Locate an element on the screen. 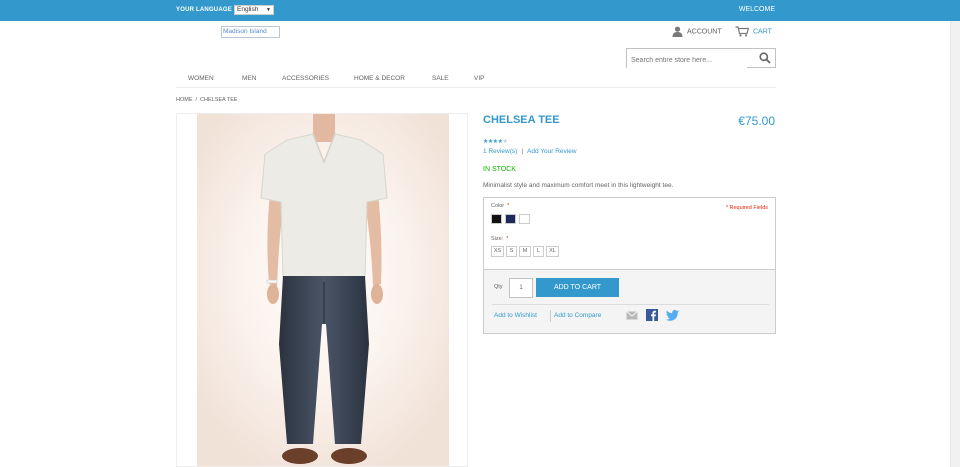 The image size is (960, 467). cart-link: CART is located at coordinates (753, 31).